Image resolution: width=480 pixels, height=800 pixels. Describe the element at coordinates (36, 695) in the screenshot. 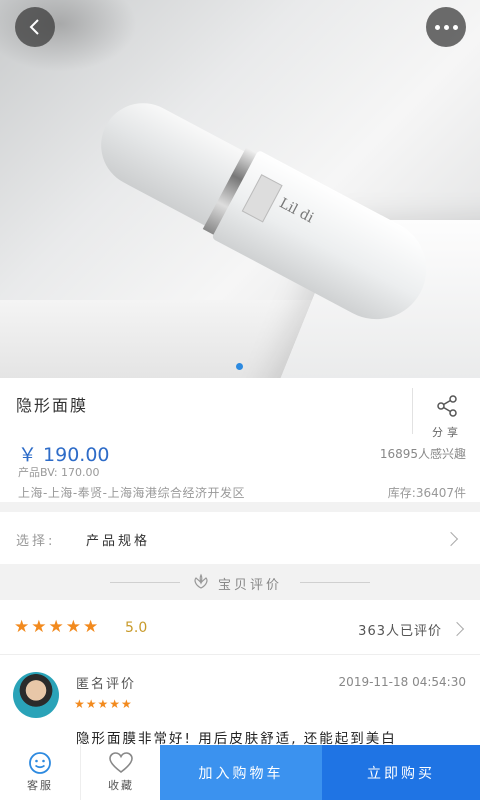

I see `avatar` at that location.